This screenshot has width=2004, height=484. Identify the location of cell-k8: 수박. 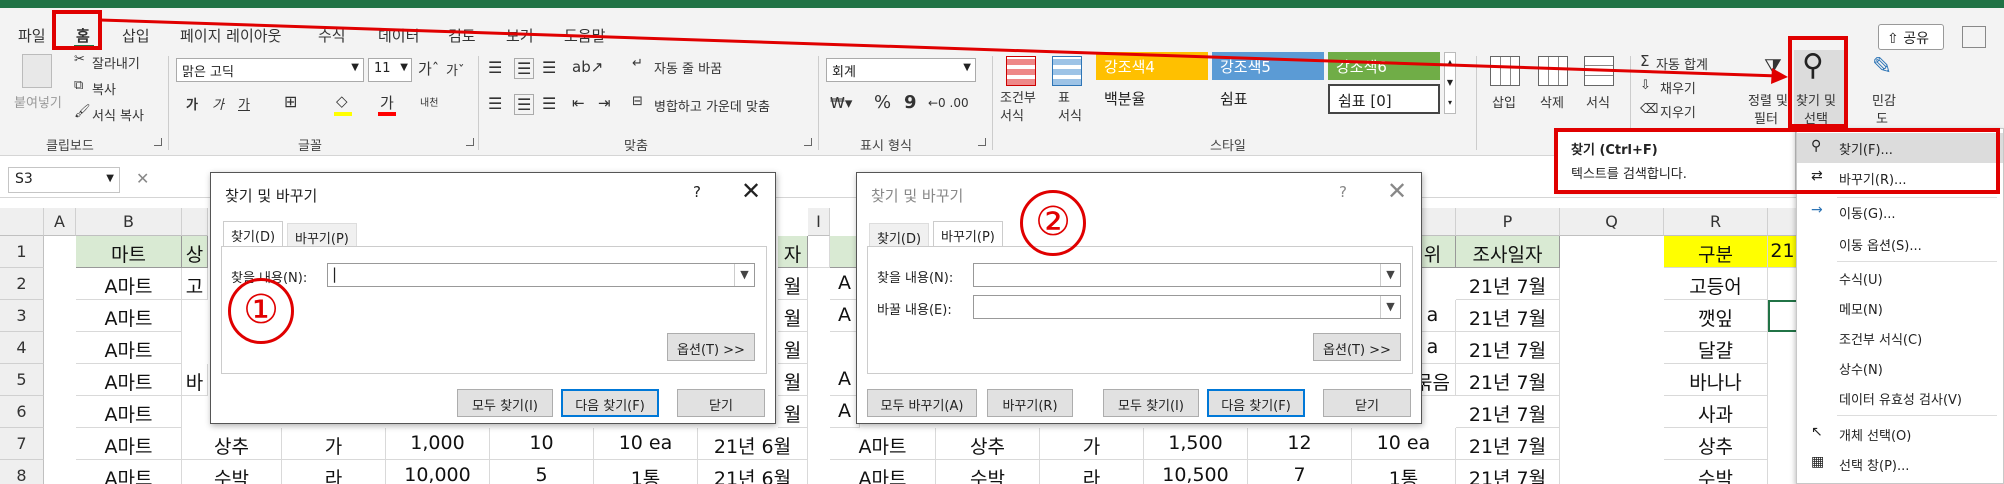
(988, 472).